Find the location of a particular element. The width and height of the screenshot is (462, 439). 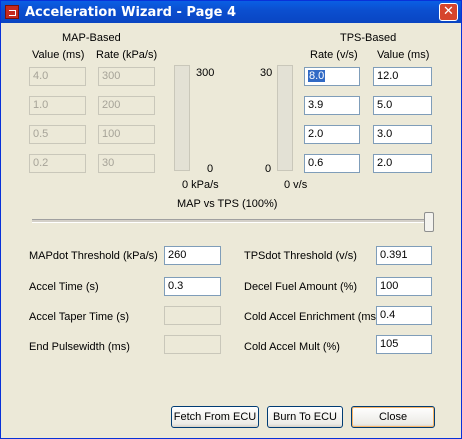

map-rate-4-field: 30 is located at coordinates (126, 163).